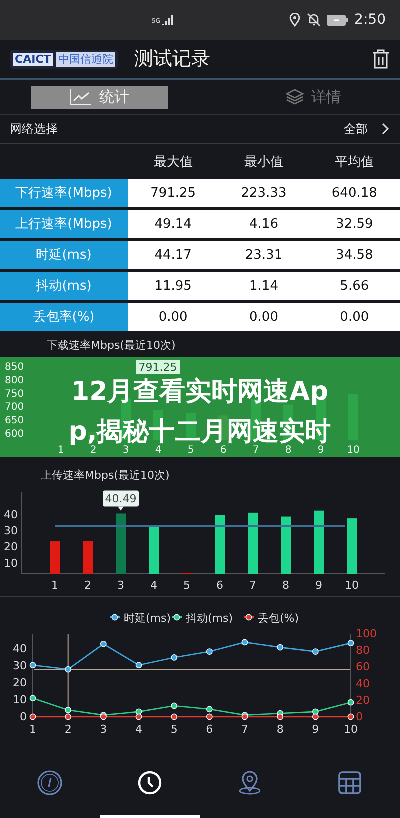 Image resolution: width=400 pixels, height=818 pixels. I want to click on axis-label: 600, so click(14, 434).